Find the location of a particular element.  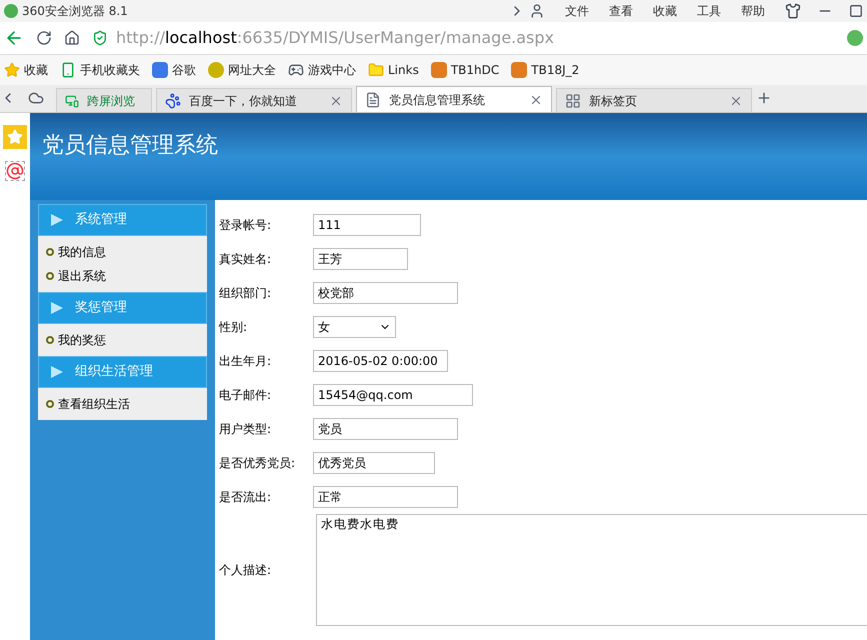

textarea-field: 水电费水电费 is located at coordinates (591, 570).